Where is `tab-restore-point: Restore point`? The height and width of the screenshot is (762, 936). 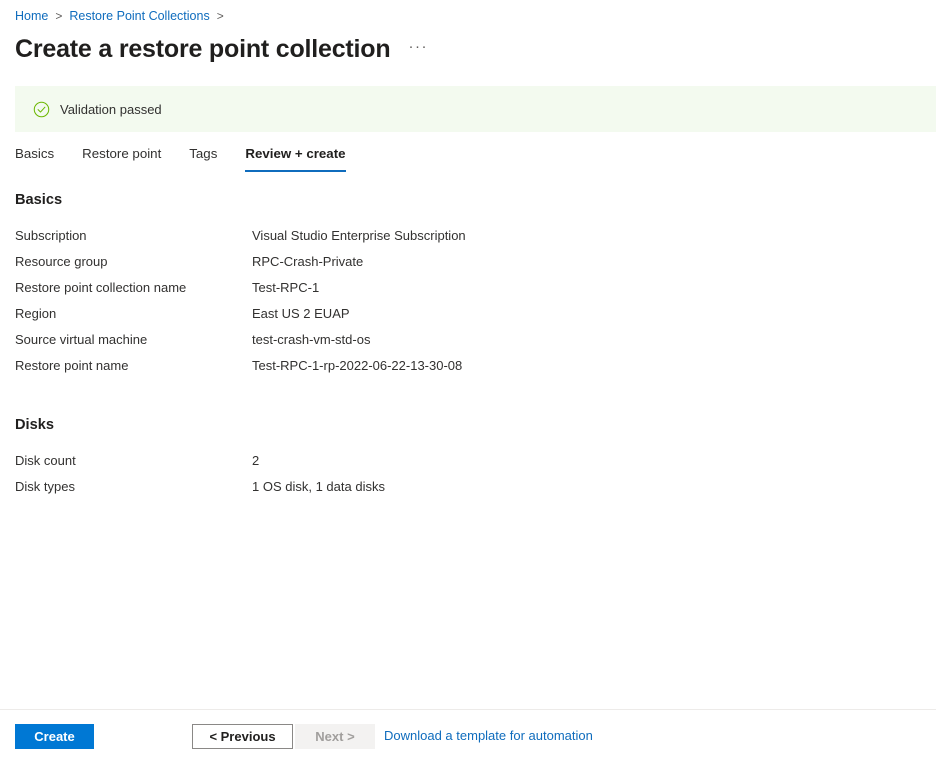 tab-restore-point: Restore point is located at coordinates (121, 158).